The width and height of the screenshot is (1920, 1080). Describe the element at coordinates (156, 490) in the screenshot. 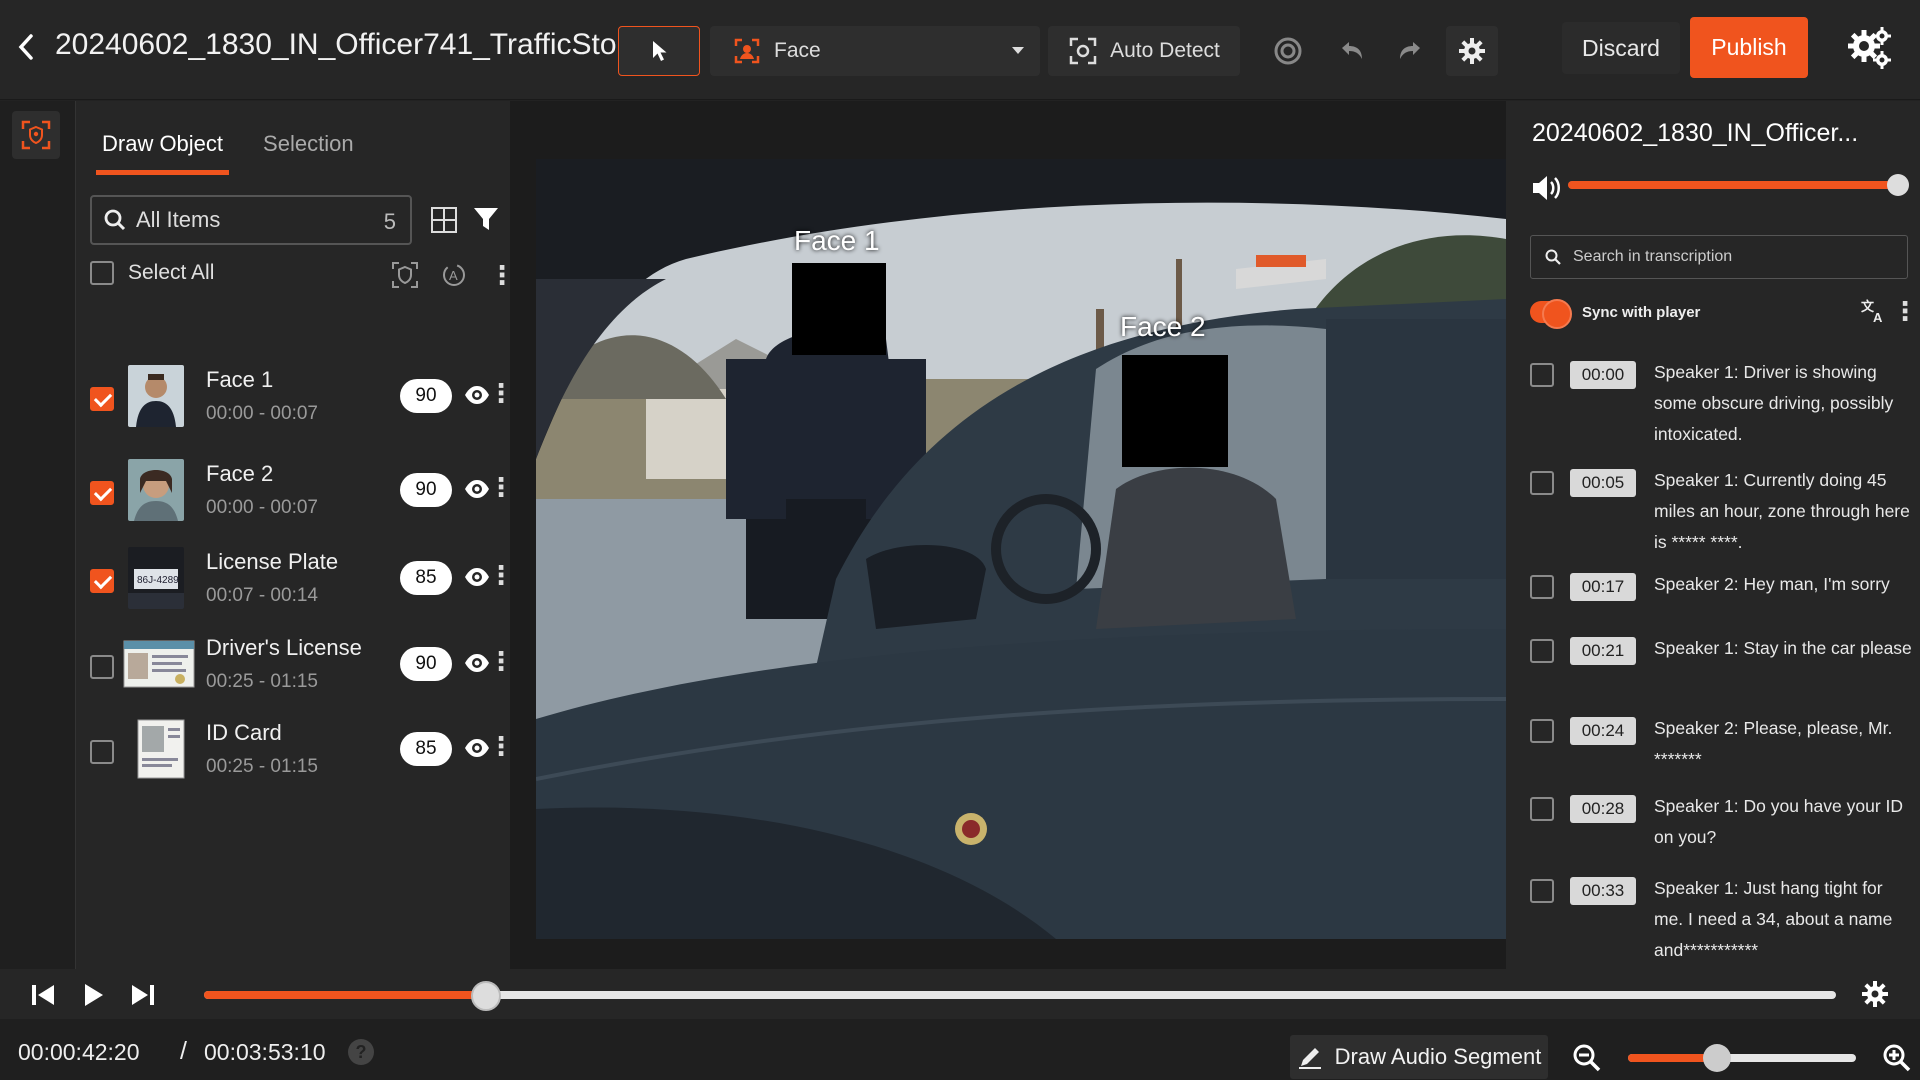

I see `face-thumbnail` at that location.